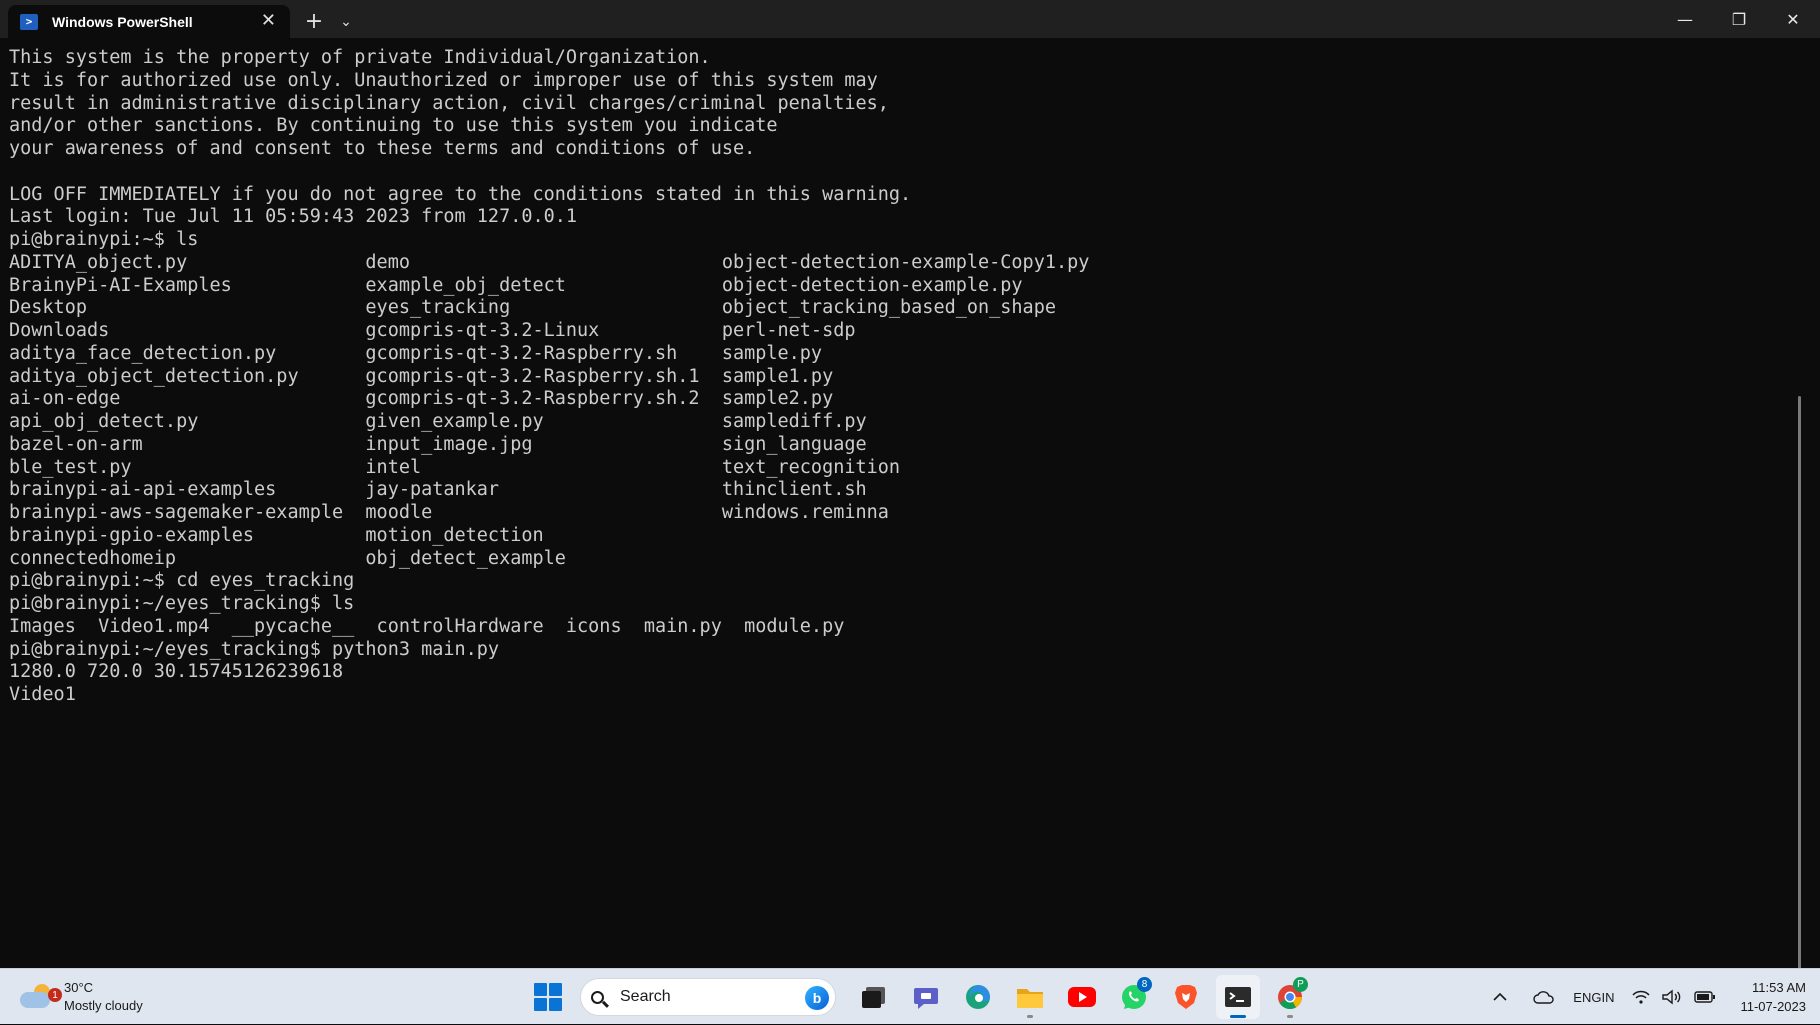  I want to click on title-bar: > Windows PowerShell ✕ + ⌄ — ❐ ✕, so click(910, 19).